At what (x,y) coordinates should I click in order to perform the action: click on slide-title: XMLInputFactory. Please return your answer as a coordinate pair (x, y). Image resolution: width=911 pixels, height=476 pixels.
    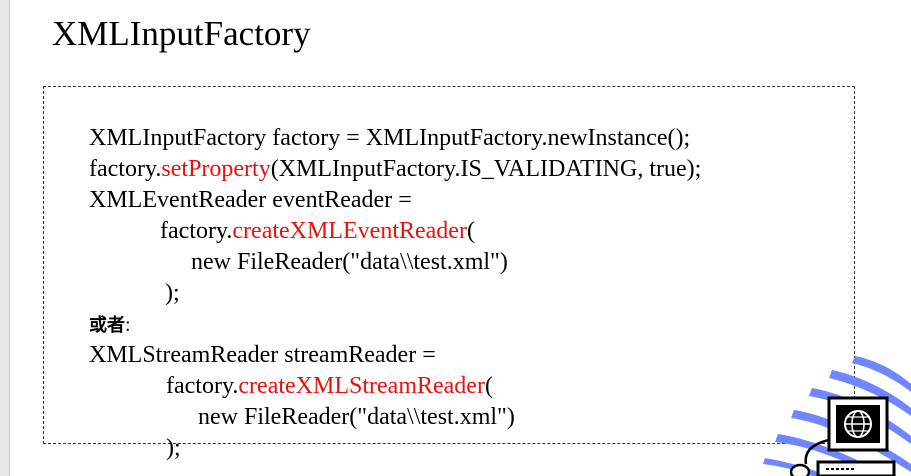
    Looking at the image, I should click on (181, 33).